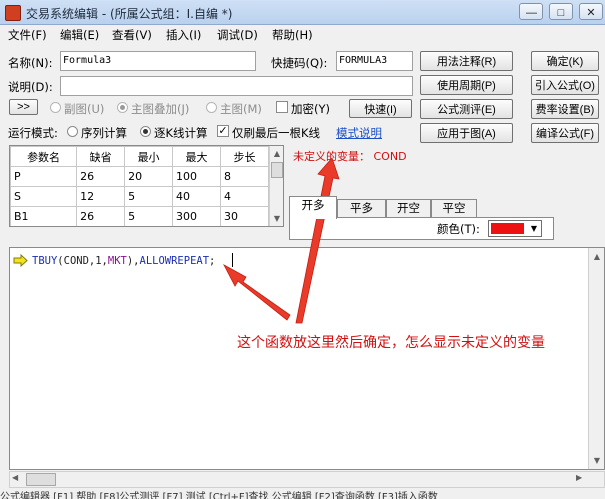  What do you see at coordinates (307, 479) in the screenshot?
I see `editor-hscrollbar: ◀ ▶` at bounding box center [307, 479].